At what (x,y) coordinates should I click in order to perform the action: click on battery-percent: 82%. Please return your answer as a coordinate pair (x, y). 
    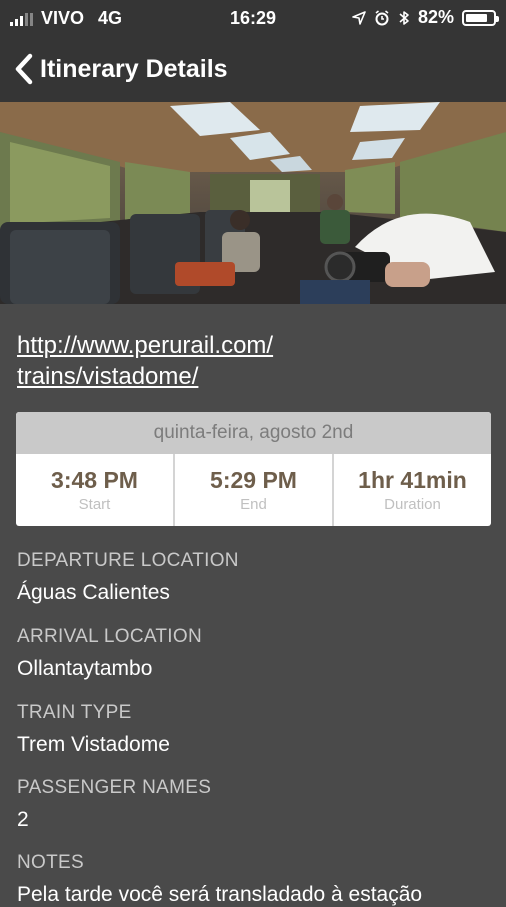
    Looking at the image, I should click on (435, 17).